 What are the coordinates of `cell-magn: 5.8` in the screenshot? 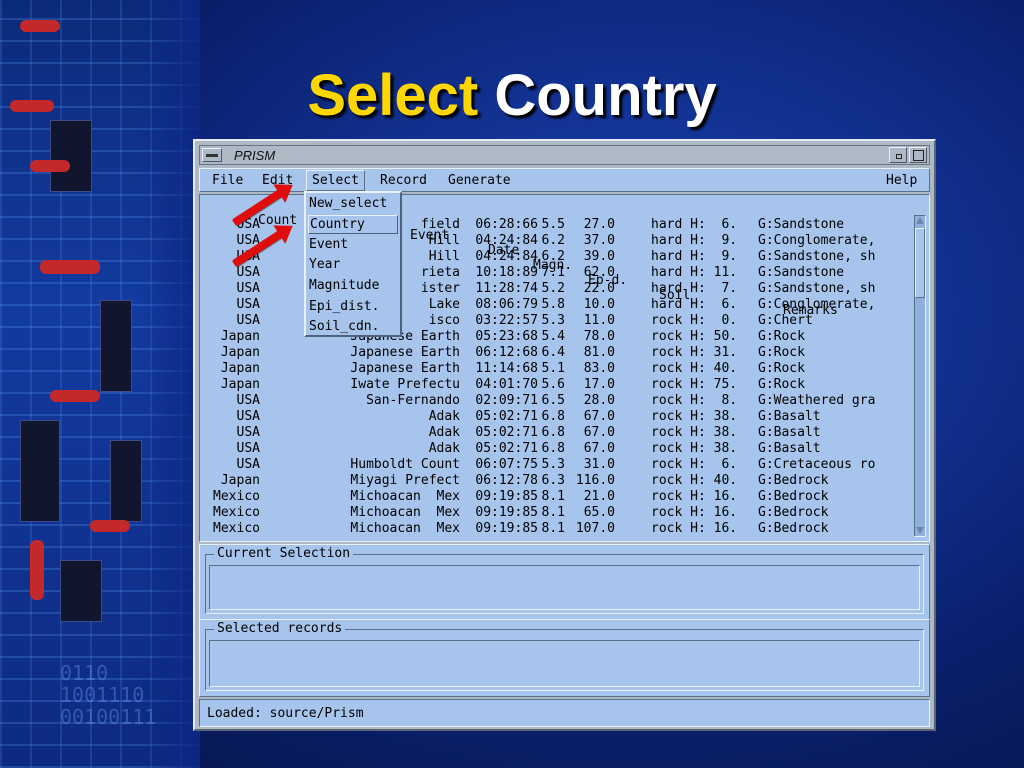 It's located at (553, 304).